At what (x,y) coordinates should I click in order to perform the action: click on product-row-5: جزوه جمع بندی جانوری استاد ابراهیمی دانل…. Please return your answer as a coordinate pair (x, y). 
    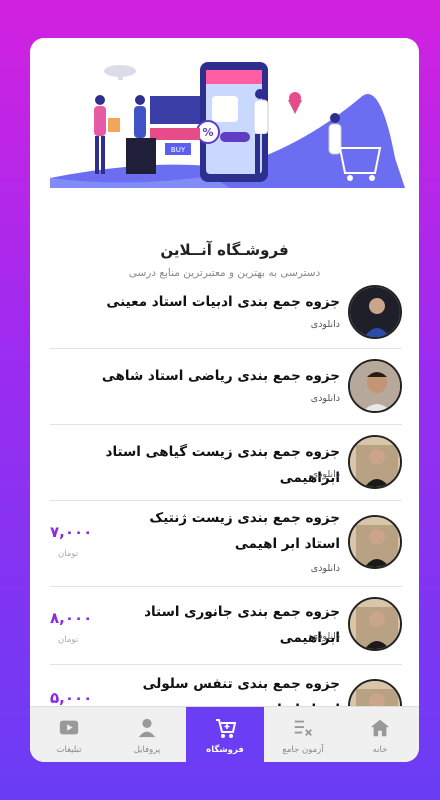
    Looking at the image, I should click on (226, 626).